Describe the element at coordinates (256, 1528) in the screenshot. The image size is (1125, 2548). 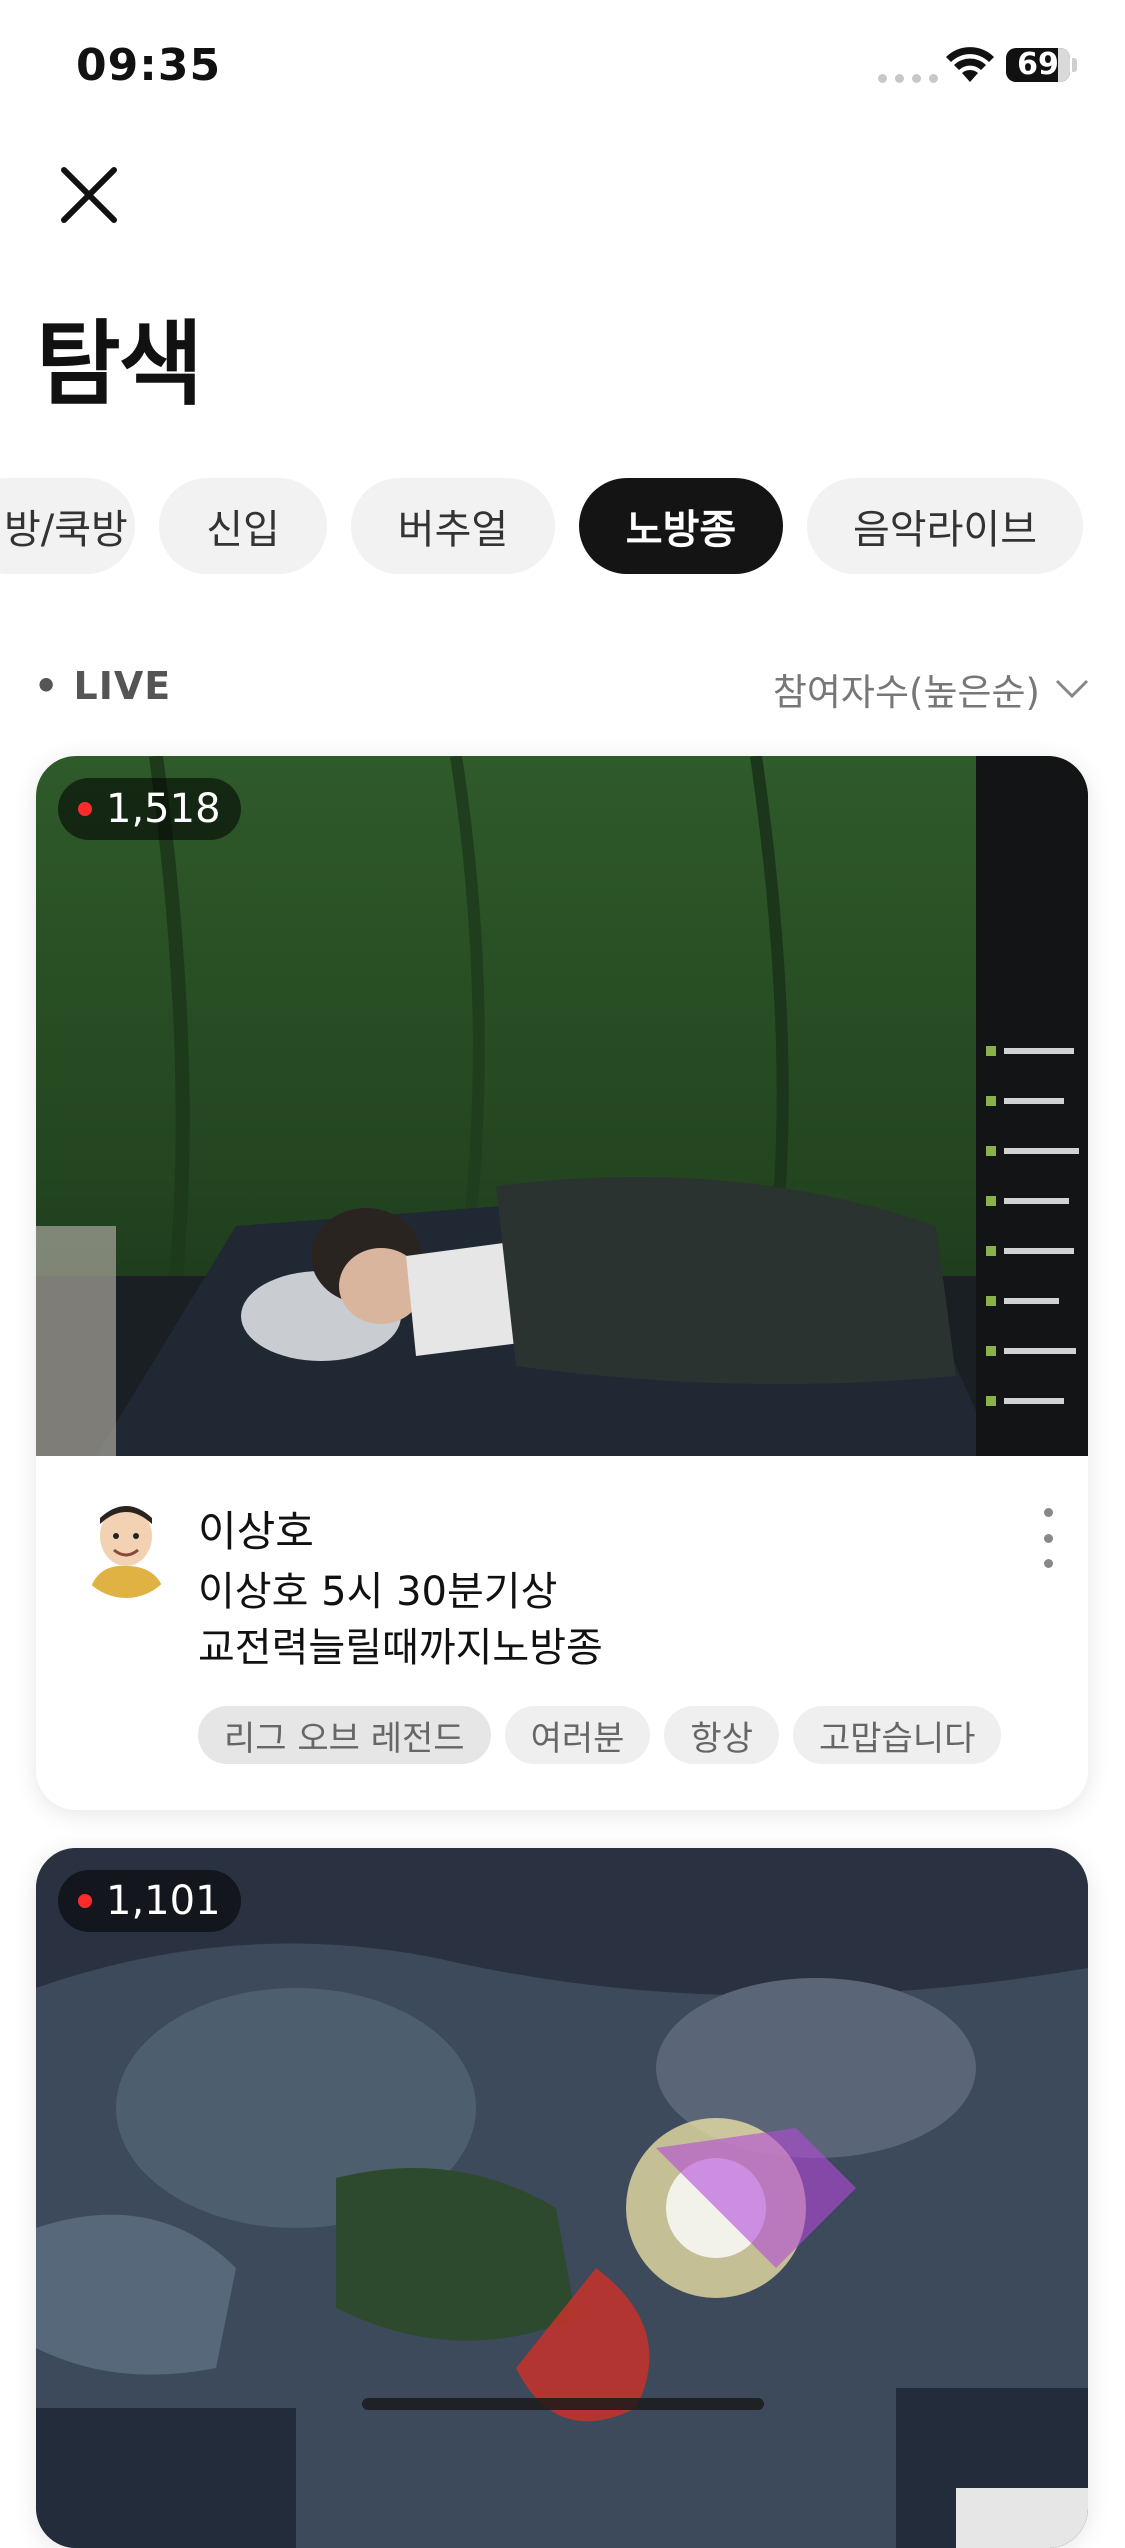
I see `streamer-name: 이상호` at that location.